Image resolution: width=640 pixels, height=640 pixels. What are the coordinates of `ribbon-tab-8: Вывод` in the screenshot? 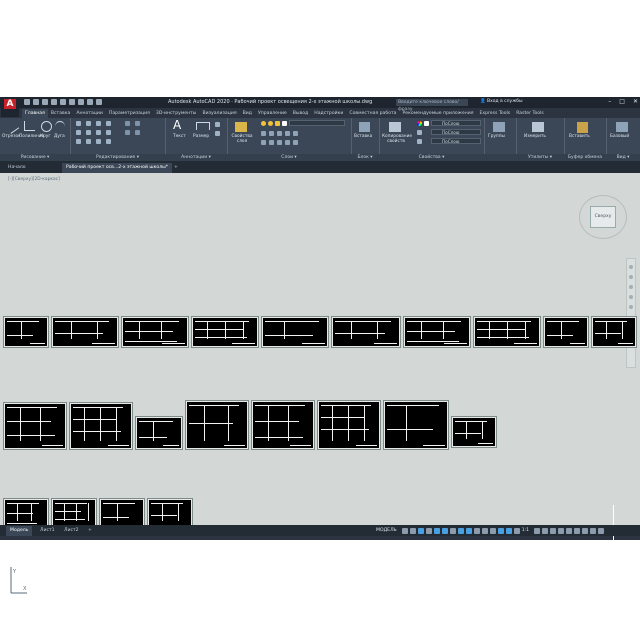 It's located at (300, 113).